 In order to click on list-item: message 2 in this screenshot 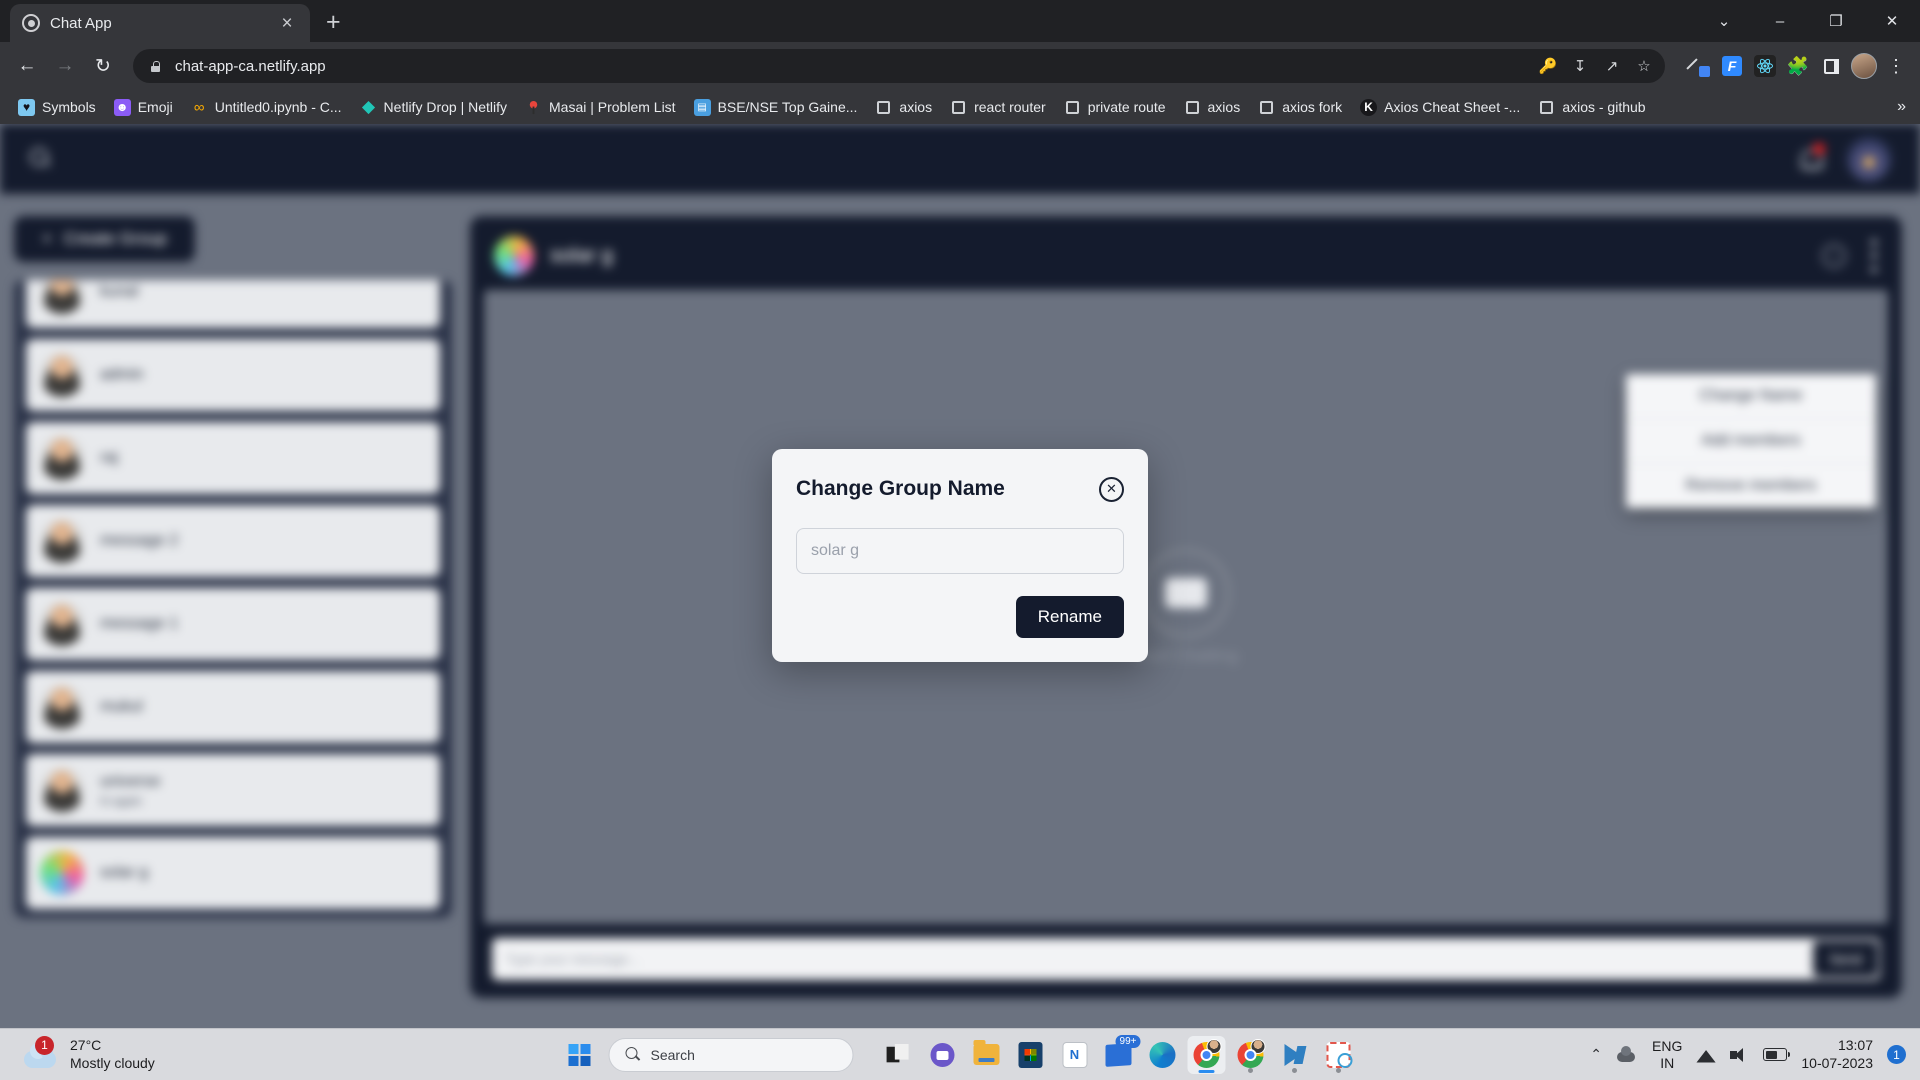, I will do `click(233, 541)`.